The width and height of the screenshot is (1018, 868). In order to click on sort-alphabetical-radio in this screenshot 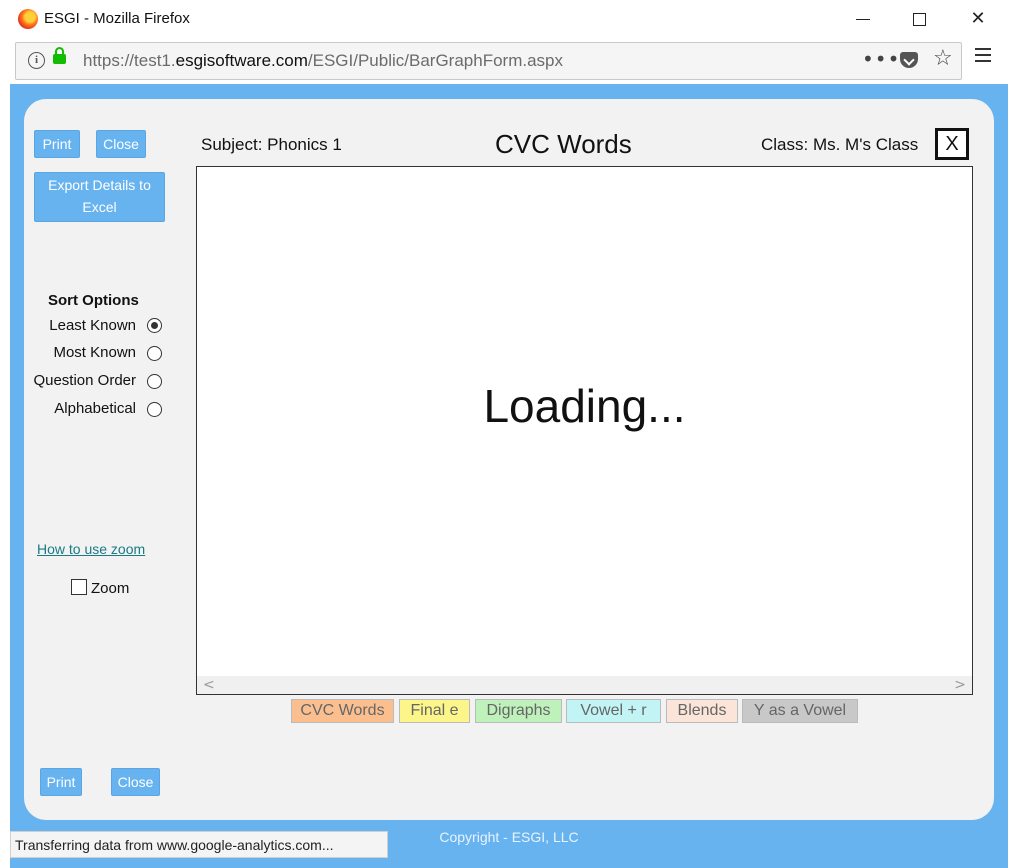, I will do `click(154, 409)`.